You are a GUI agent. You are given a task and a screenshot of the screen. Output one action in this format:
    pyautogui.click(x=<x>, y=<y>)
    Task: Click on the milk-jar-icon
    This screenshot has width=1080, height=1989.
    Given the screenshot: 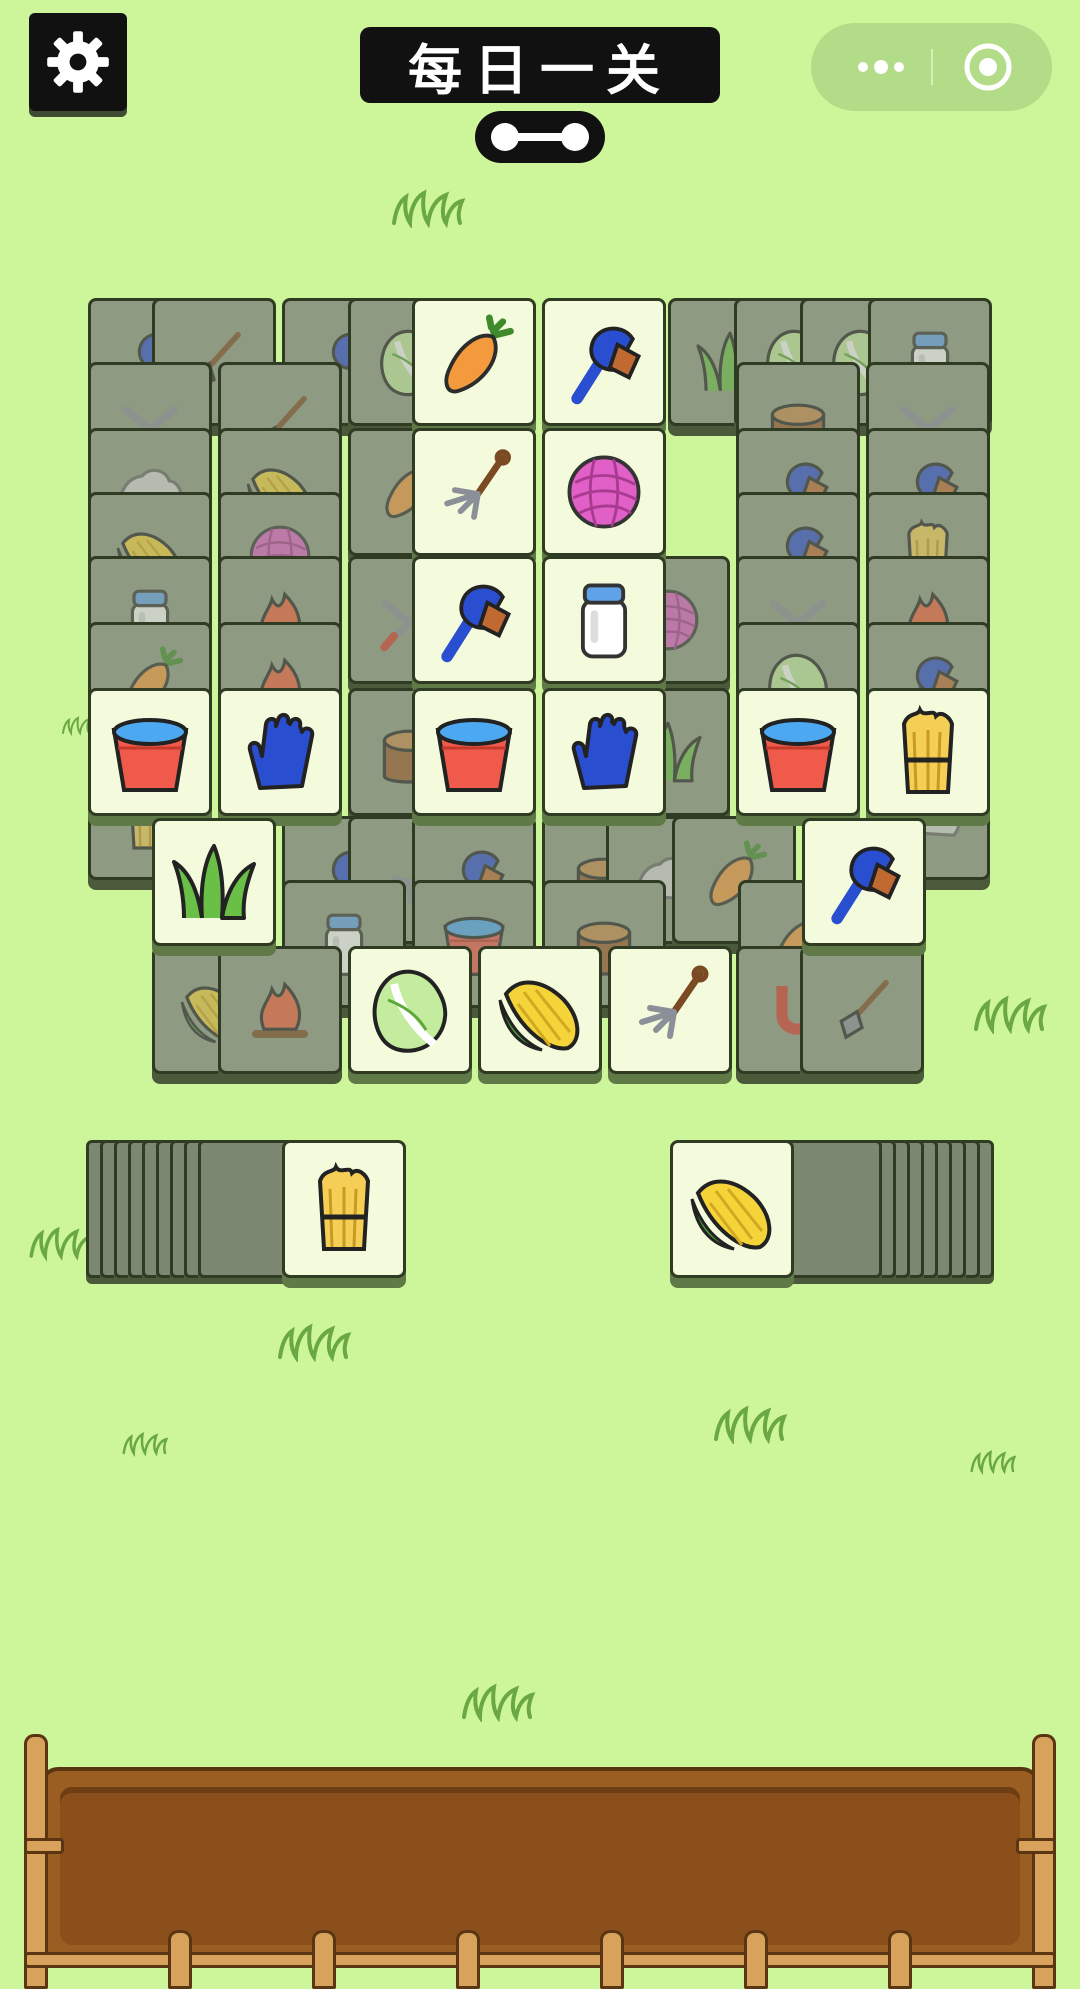 What is the action you would take?
    pyautogui.click(x=604, y=620)
    